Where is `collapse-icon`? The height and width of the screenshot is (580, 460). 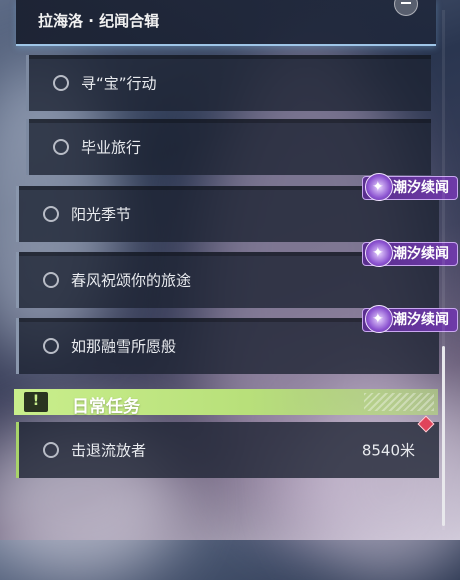
collapse-icon is located at coordinates (406, 8).